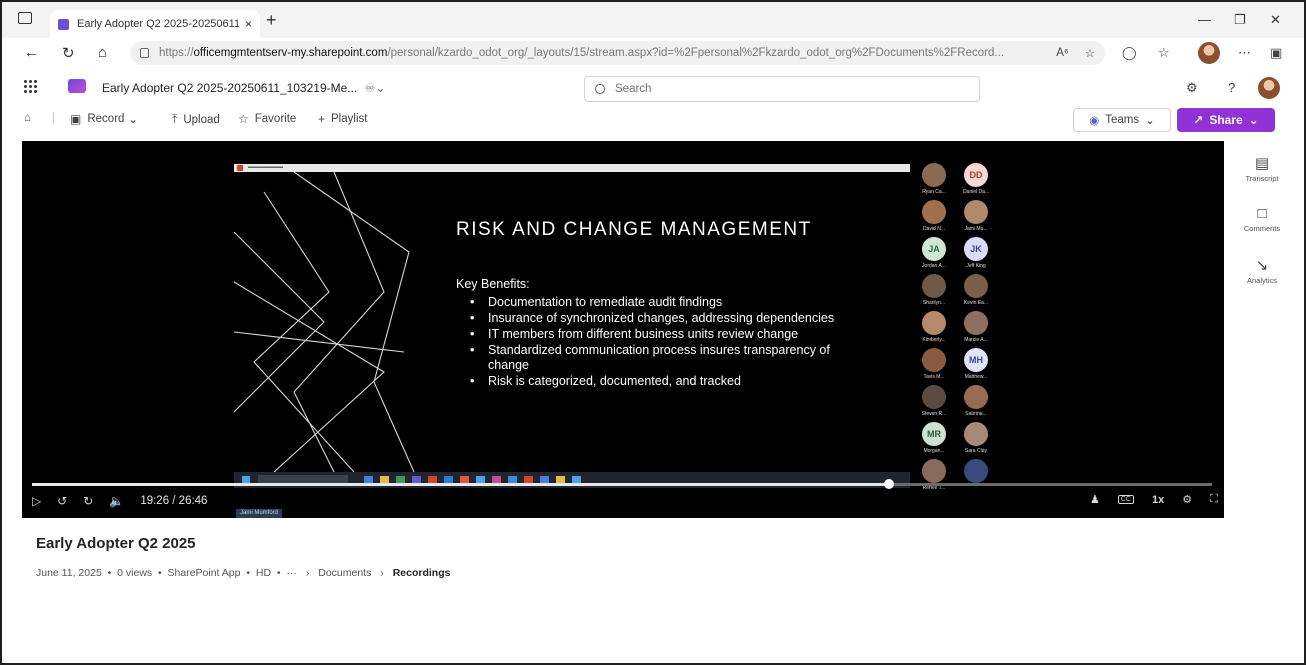 This screenshot has height=665, width=1306. I want to click on skip-back-10-icon: ↺, so click(62, 501).